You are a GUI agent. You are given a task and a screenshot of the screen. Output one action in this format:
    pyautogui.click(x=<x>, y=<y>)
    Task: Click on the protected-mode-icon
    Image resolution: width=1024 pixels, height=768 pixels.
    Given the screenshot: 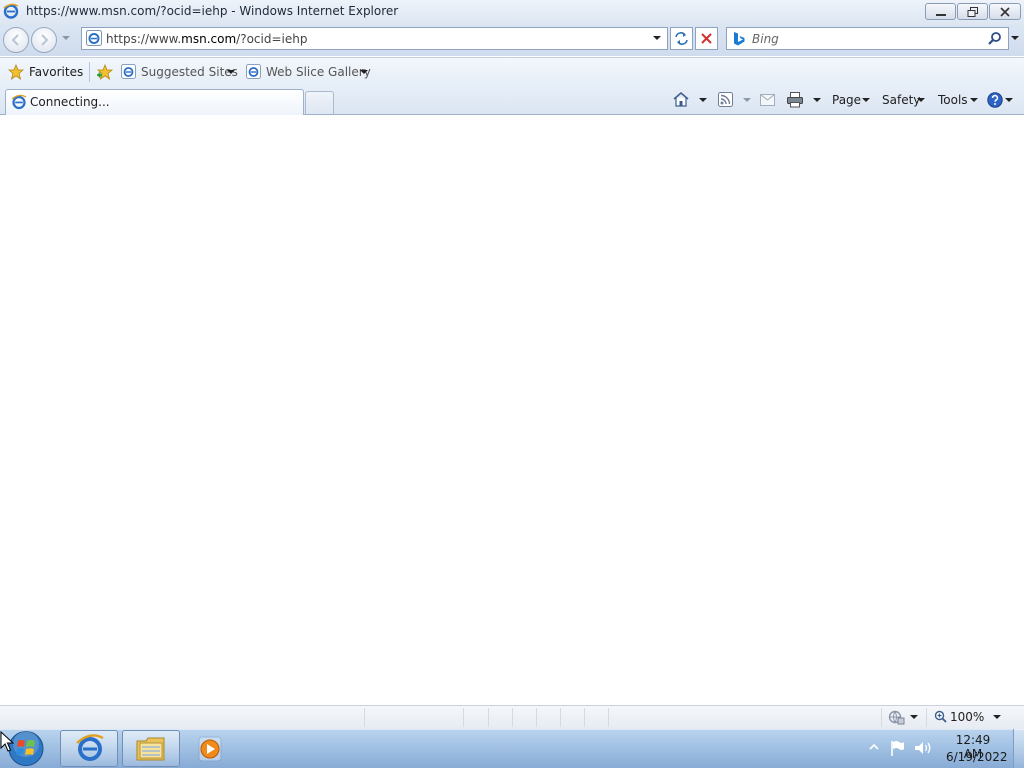 What is the action you would take?
    pyautogui.click(x=896, y=717)
    